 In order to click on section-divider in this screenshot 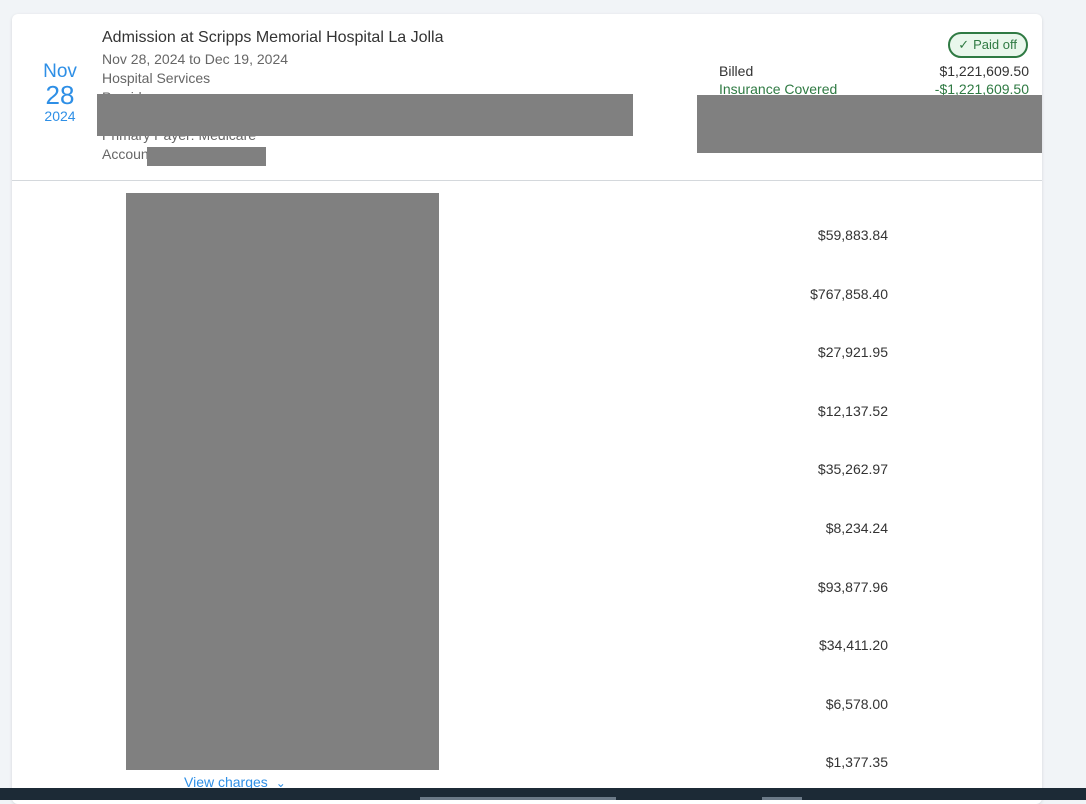, I will do `click(527, 180)`.